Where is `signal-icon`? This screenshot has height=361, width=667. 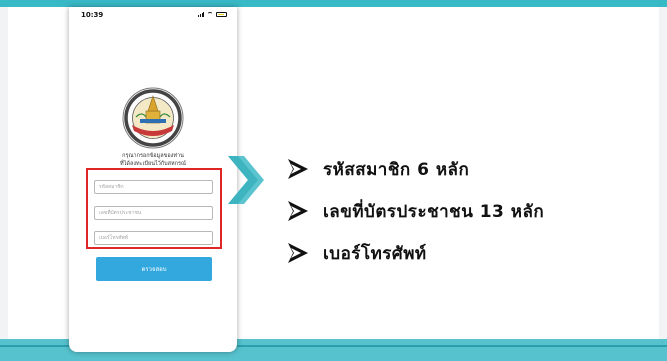 signal-icon is located at coordinates (201, 14).